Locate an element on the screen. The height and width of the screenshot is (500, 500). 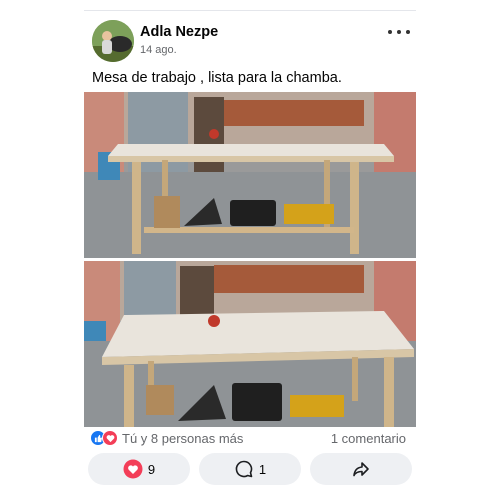
share-icon is located at coordinates (361, 469).